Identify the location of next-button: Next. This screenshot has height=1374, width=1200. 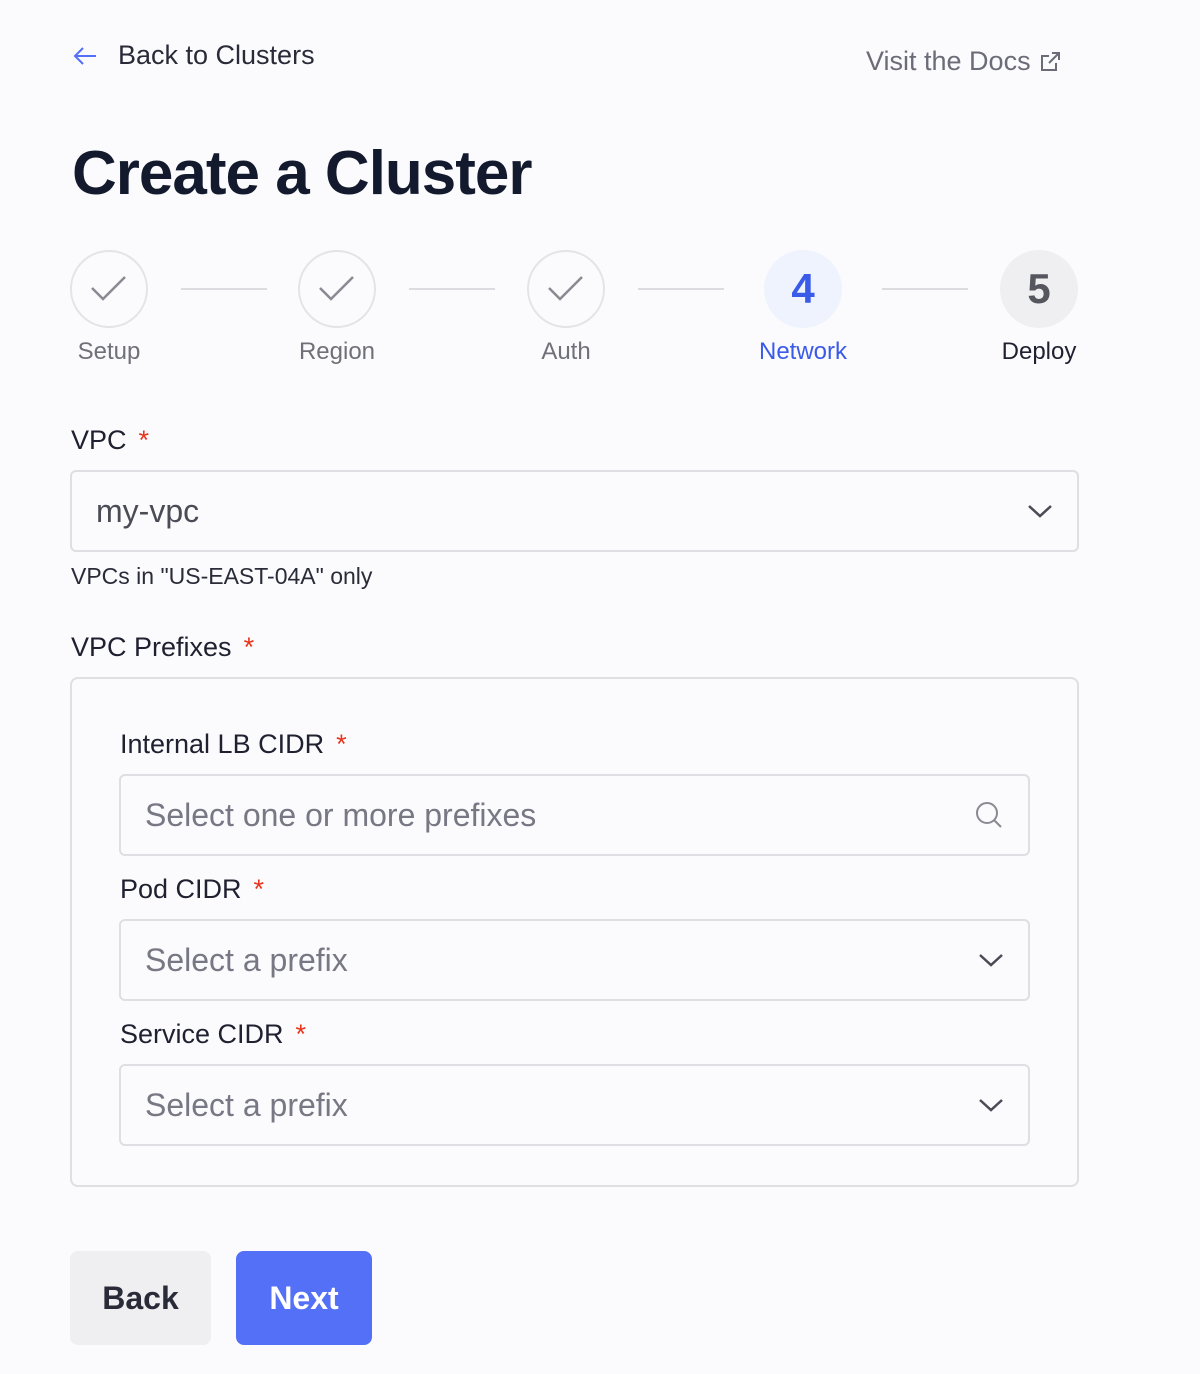
(304, 1298).